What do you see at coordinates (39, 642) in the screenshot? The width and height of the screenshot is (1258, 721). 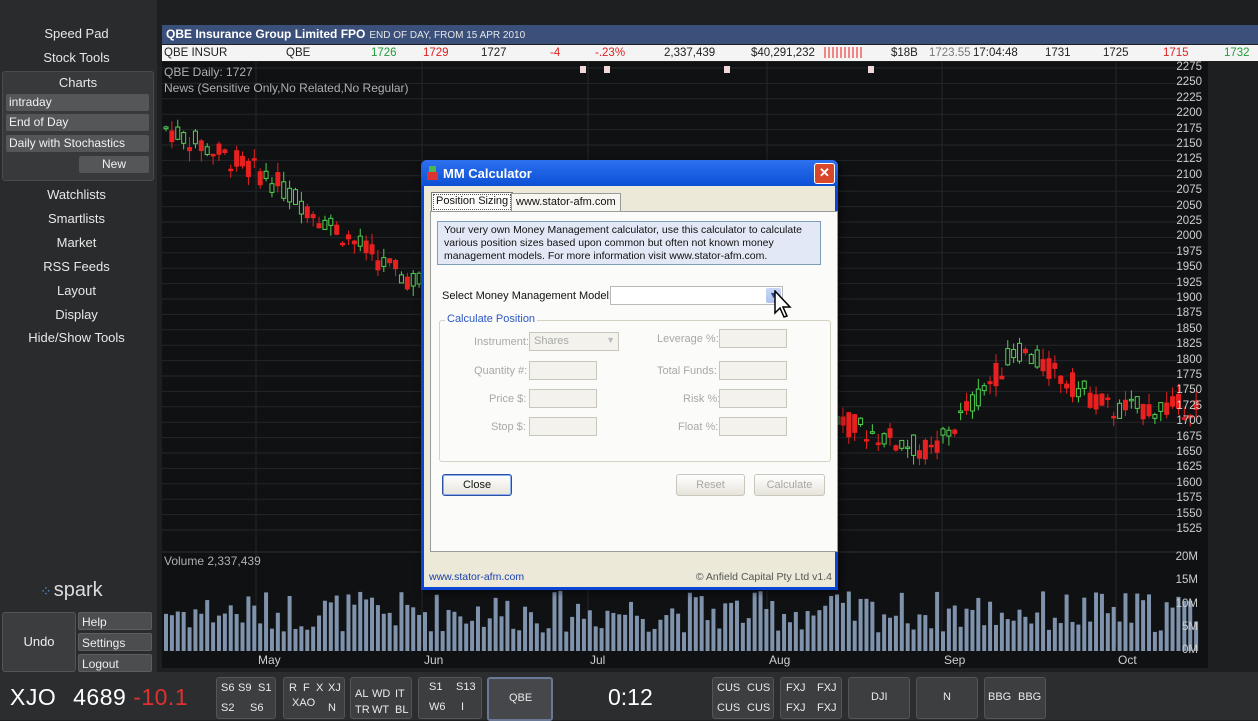 I see `undo-button: Undo` at bounding box center [39, 642].